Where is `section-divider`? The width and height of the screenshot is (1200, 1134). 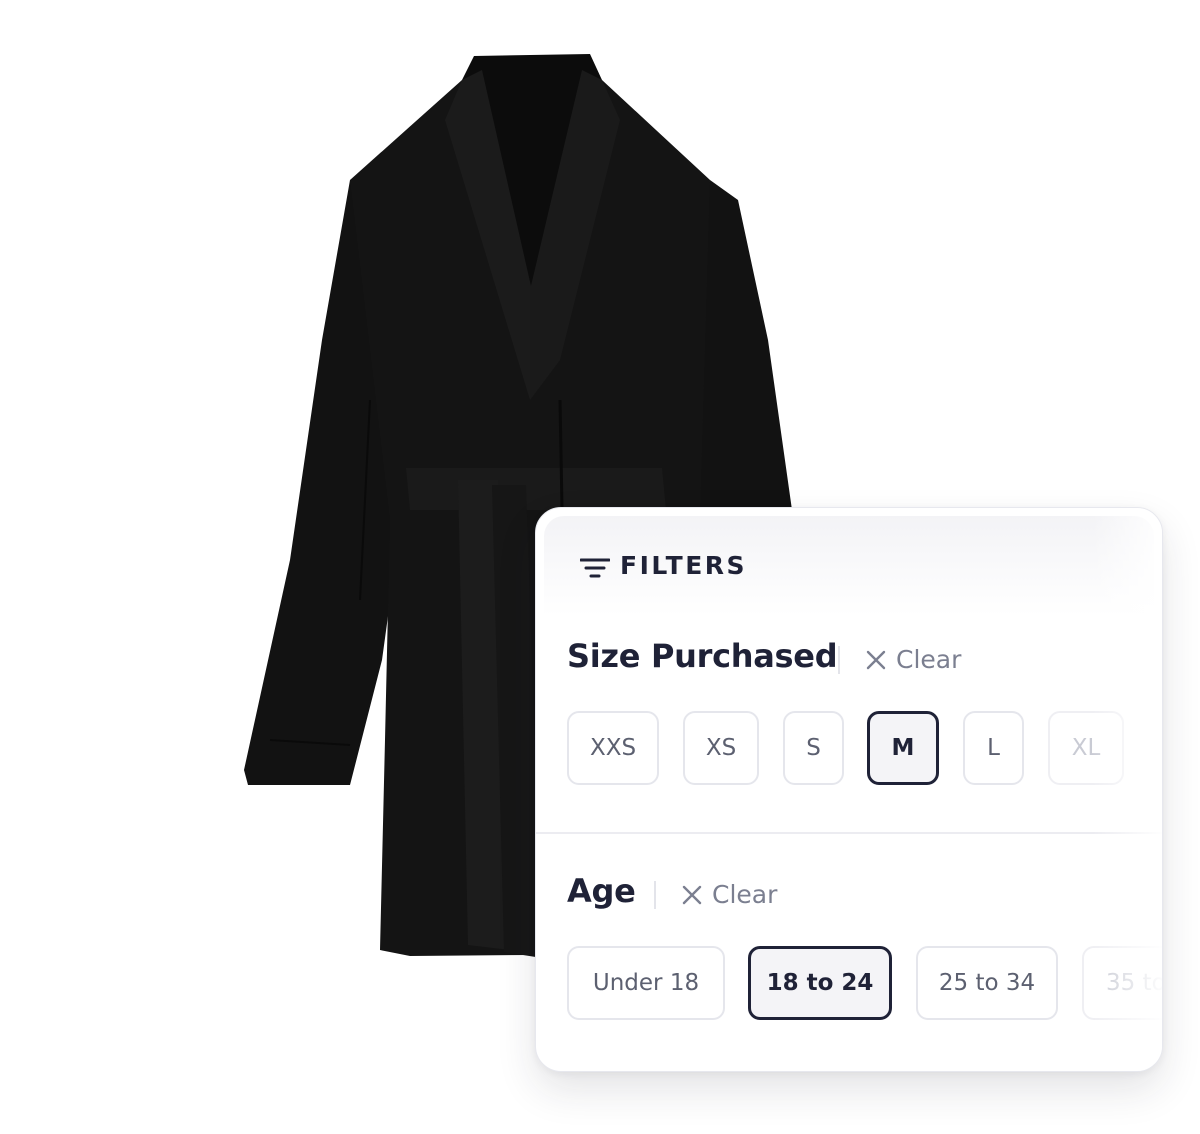
section-divider is located at coordinates (849, 833).